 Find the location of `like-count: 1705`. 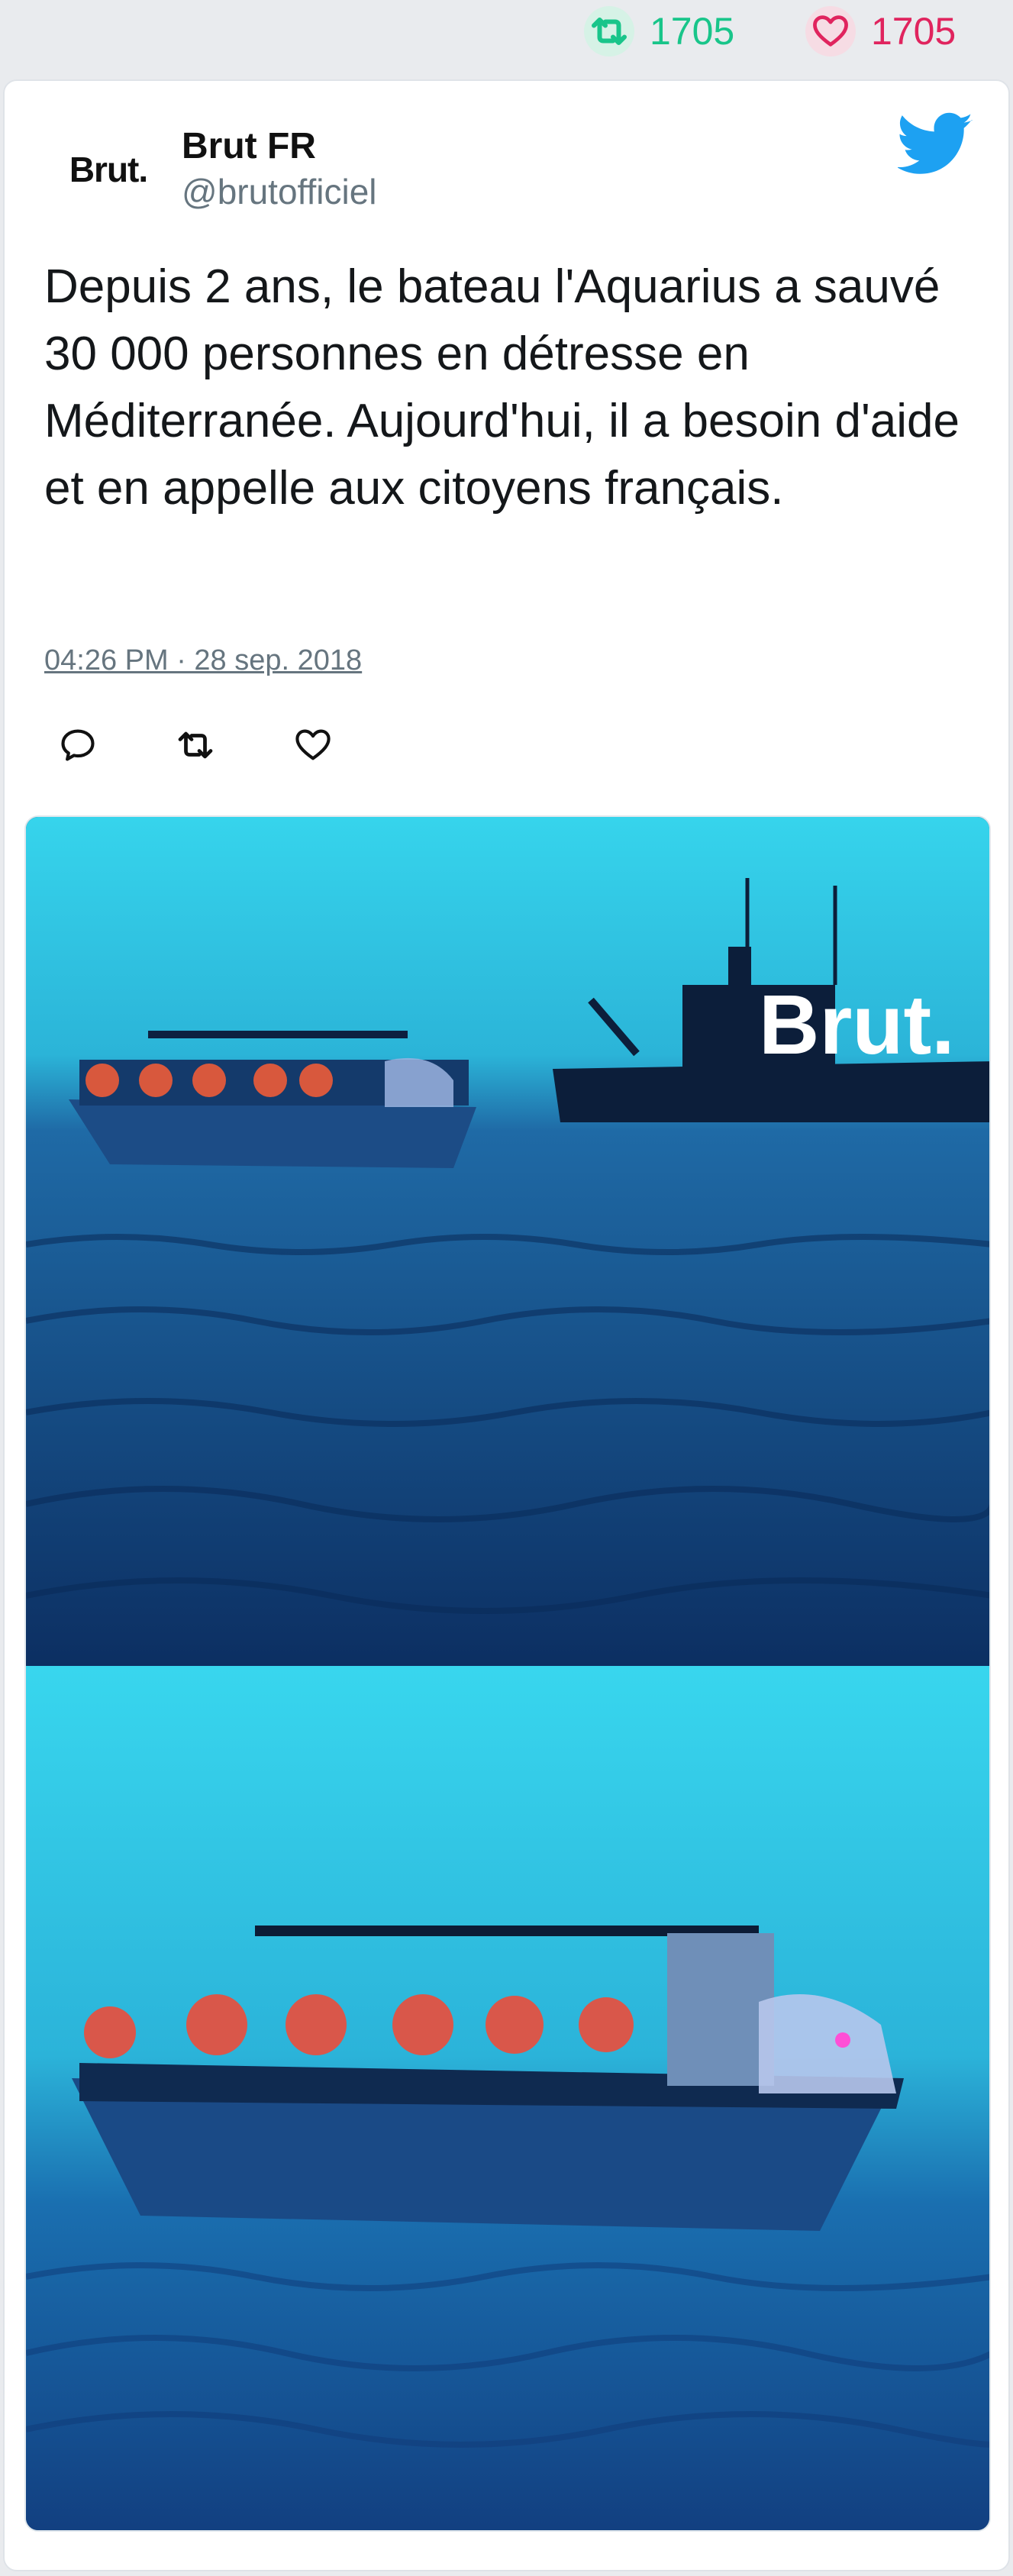

like-count: 1705 is located at coordinates (914, 31).